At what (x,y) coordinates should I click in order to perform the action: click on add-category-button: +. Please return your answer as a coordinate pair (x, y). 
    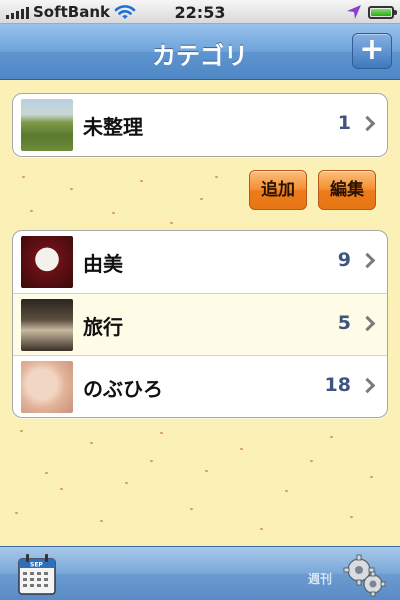
    Looking at the image, I should click on (372, 51).